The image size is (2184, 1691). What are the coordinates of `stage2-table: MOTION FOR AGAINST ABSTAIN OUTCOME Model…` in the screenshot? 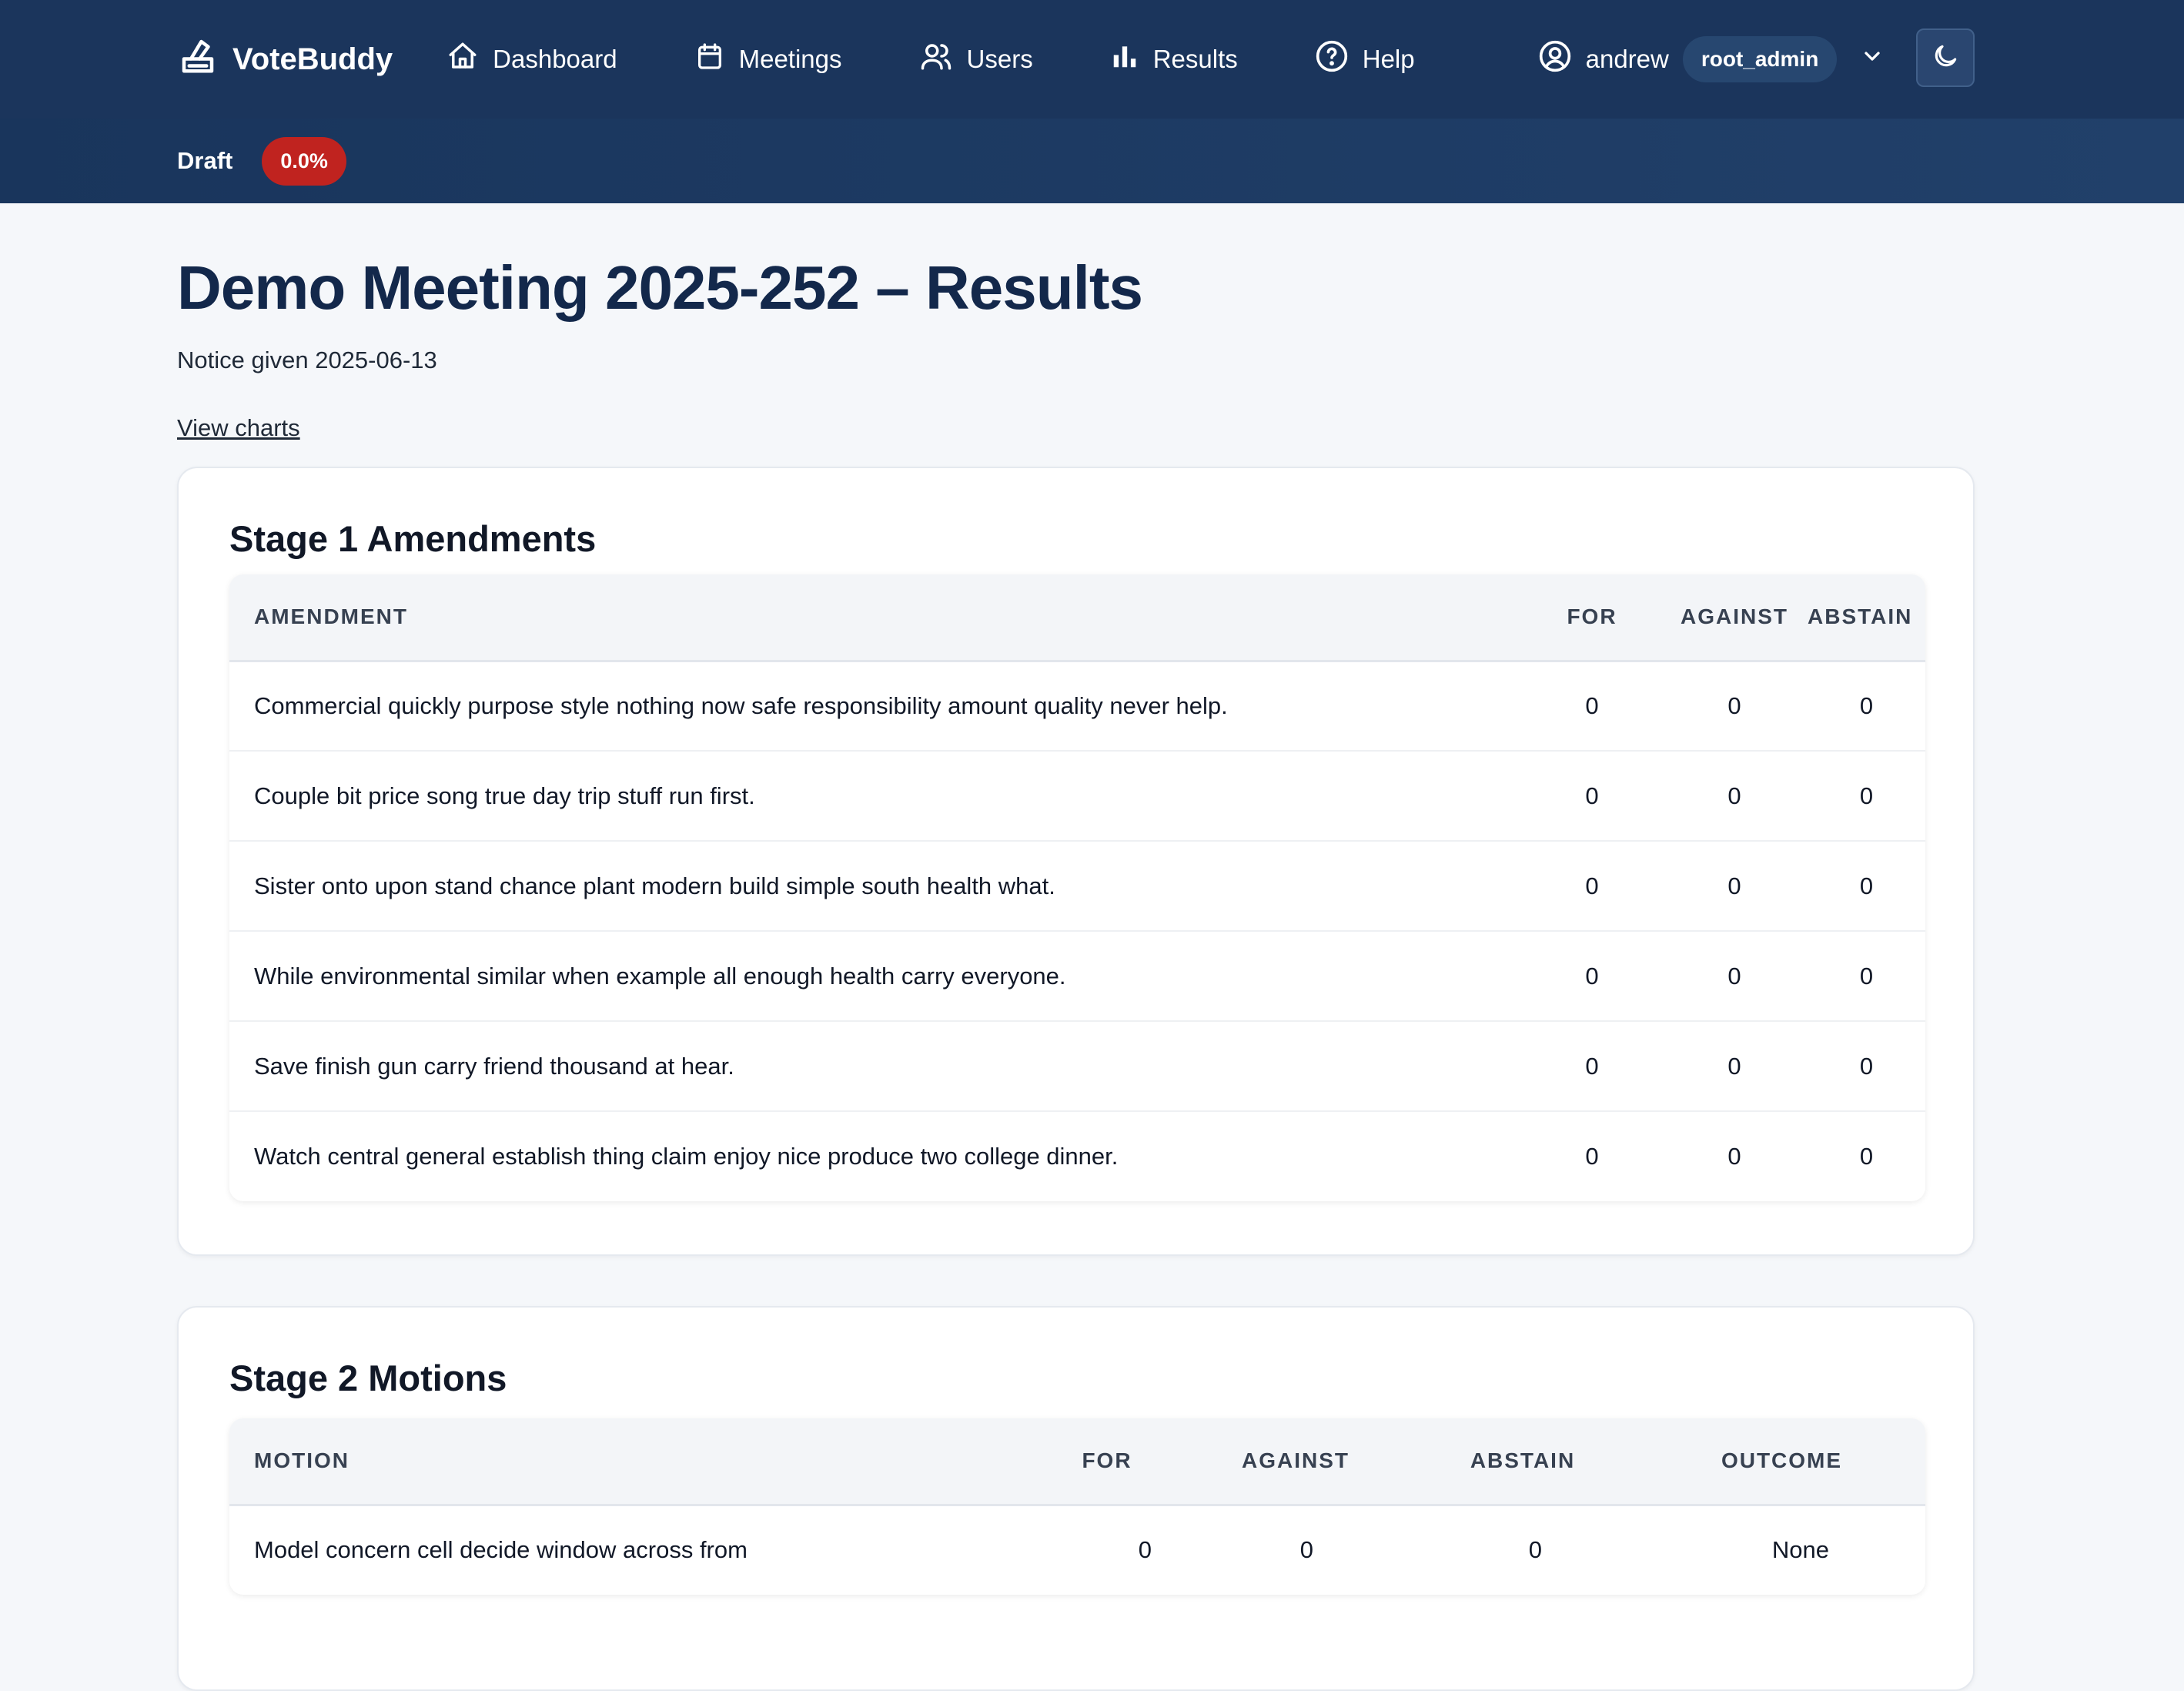 It's located at (1077, 1506).